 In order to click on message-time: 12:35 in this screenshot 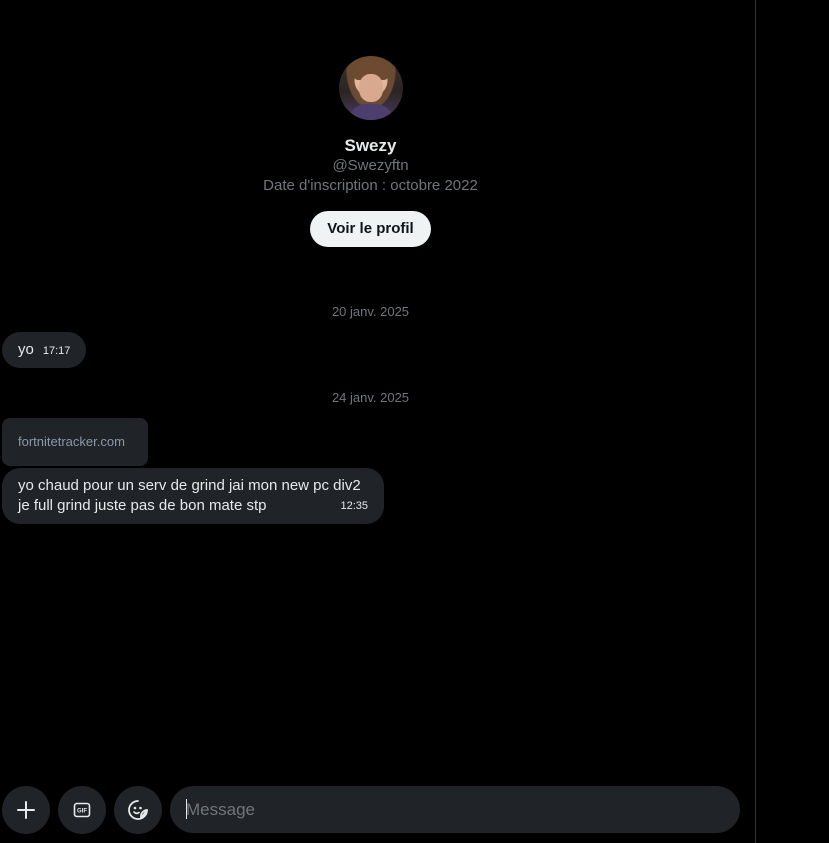, I will do `click(354, 506)`.